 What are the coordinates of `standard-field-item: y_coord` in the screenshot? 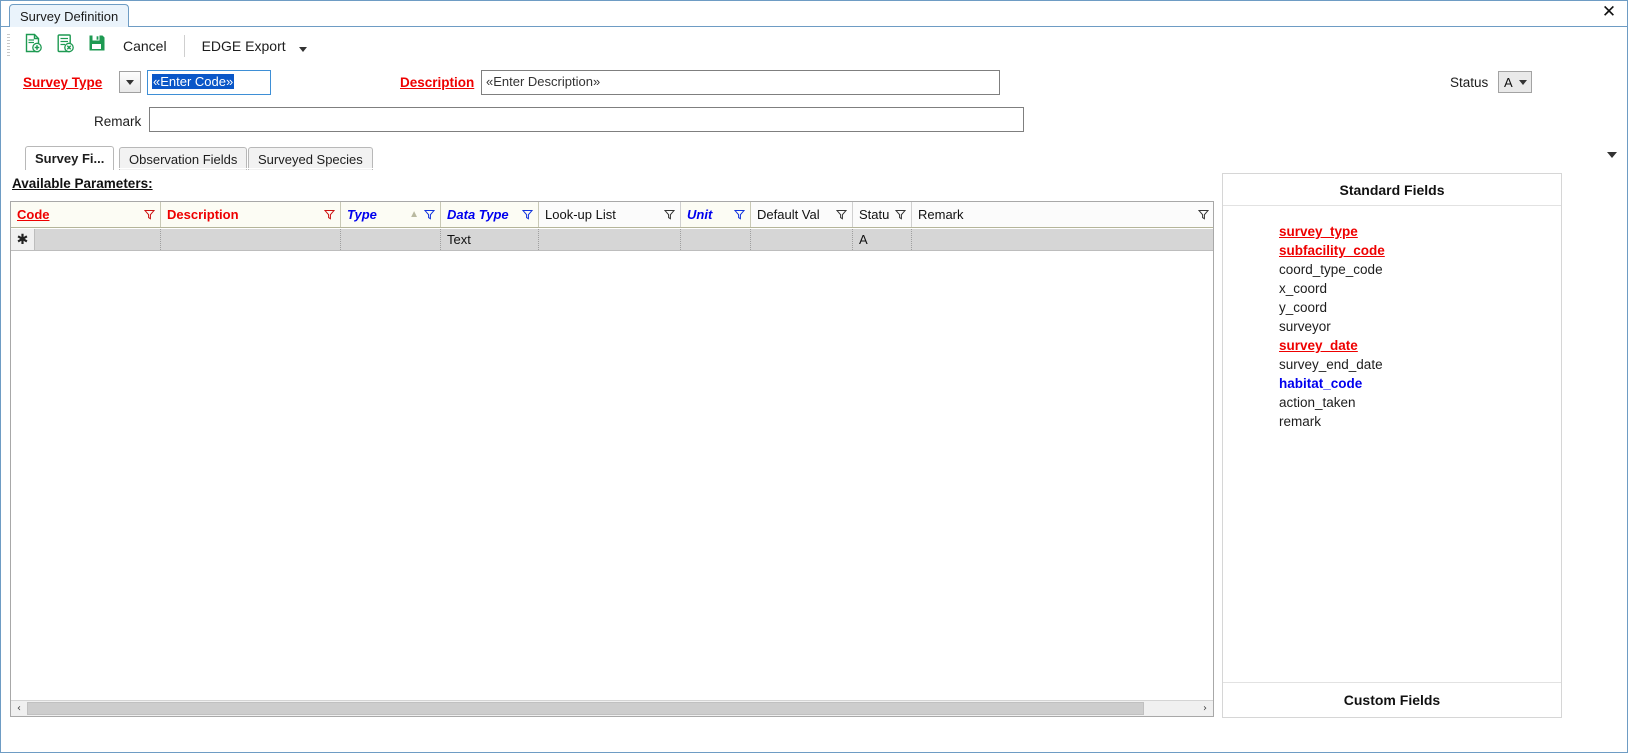 It's located at (1420, 307).